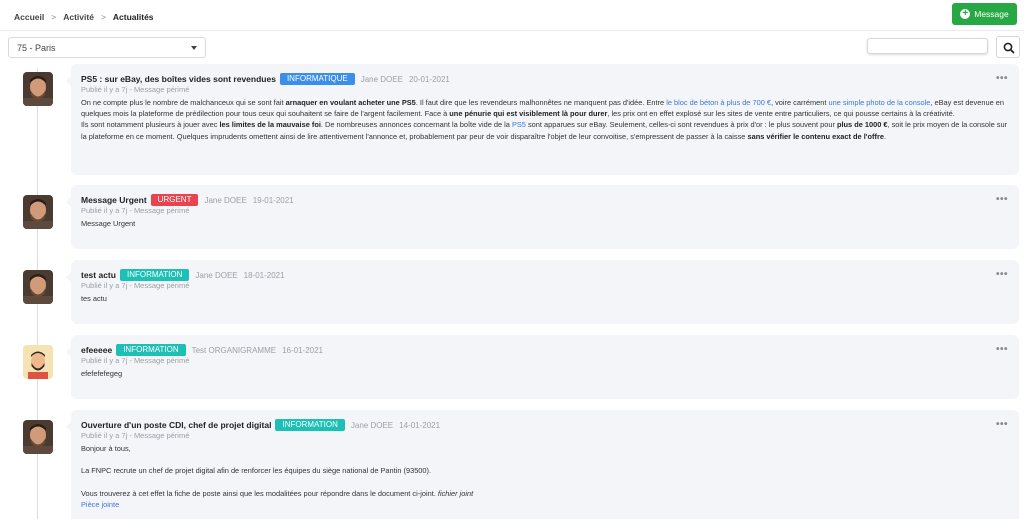 This screenshot has width=1024, height=519. What do you see at coordinates (102, 373) in the screenshot?
I see `news-body: efefefefegeg` at bounding box center [102, 373].